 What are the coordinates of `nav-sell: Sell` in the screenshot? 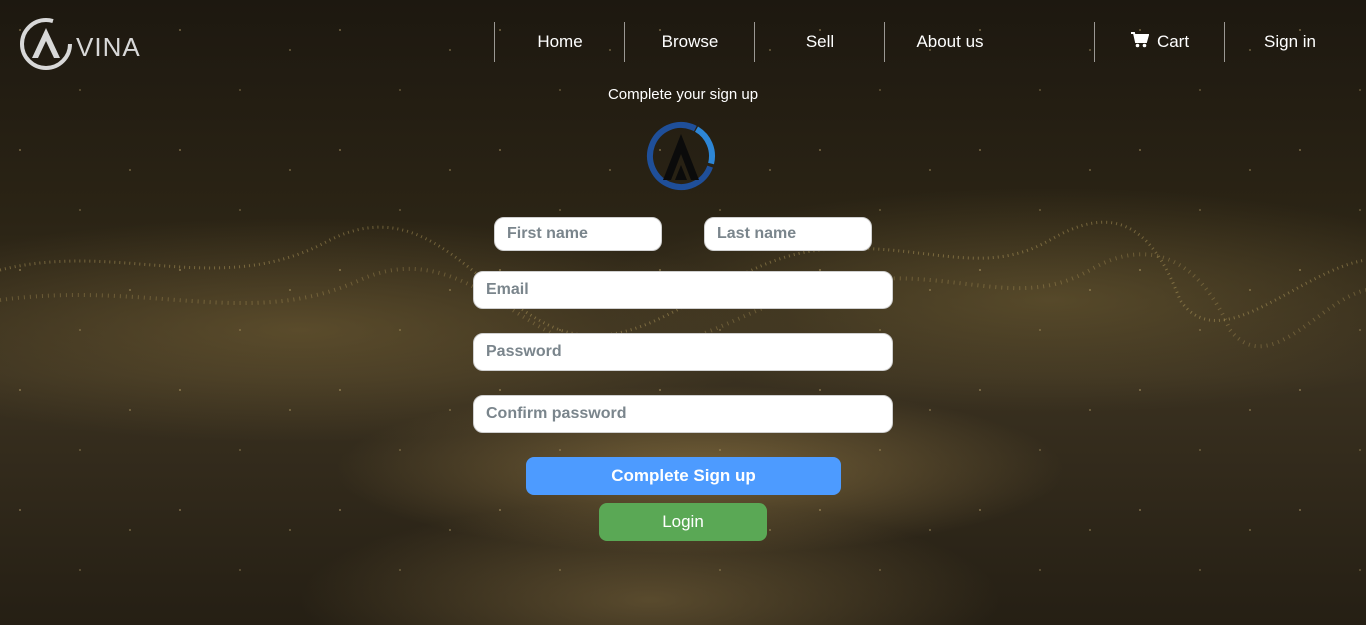 It's located at (819, 42).